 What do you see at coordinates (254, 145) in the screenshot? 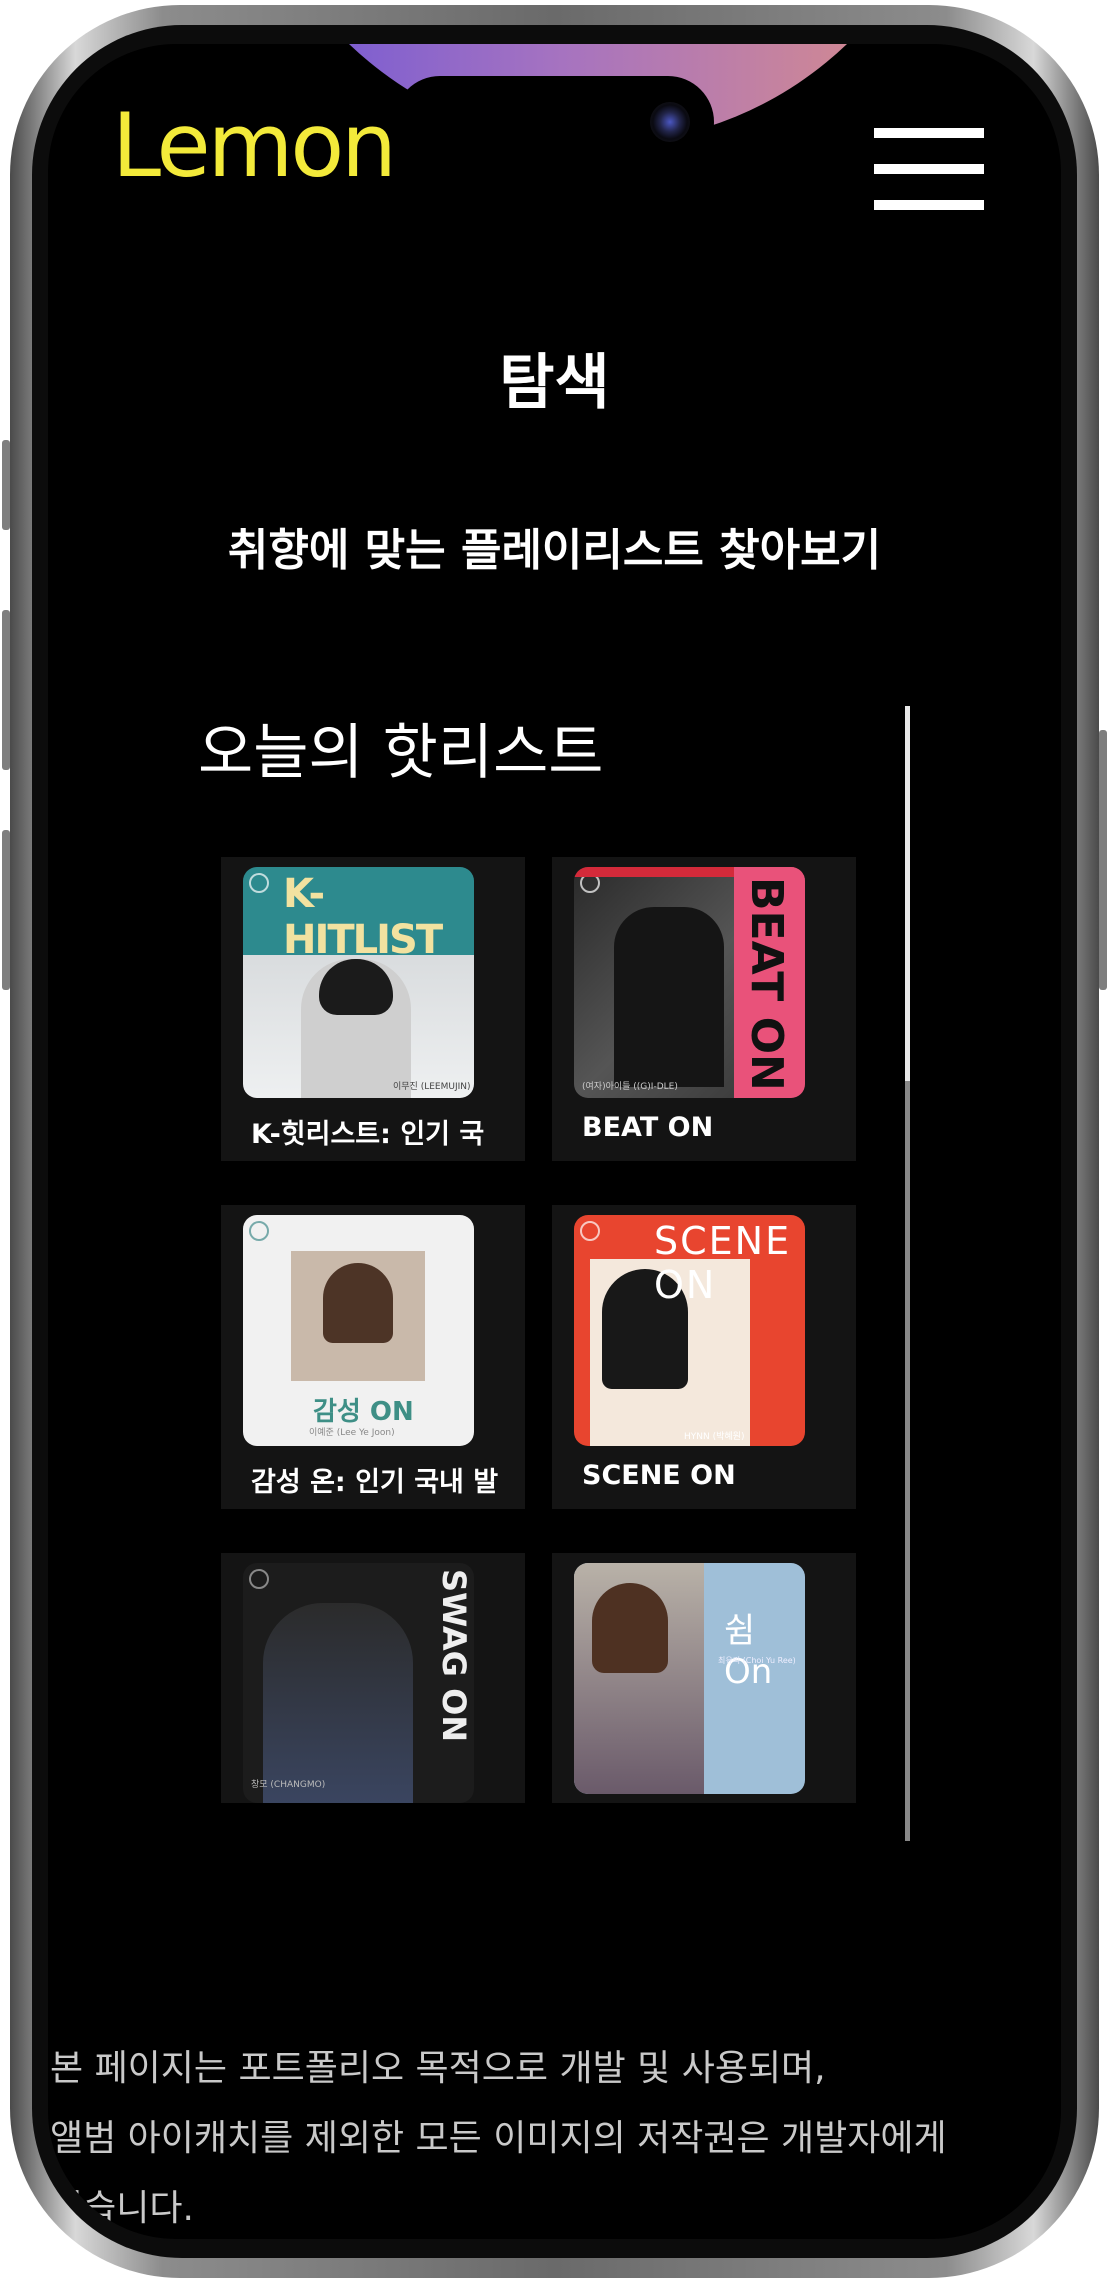
I see `lemon-logo: Lemon` at bounding box center [254, 145].